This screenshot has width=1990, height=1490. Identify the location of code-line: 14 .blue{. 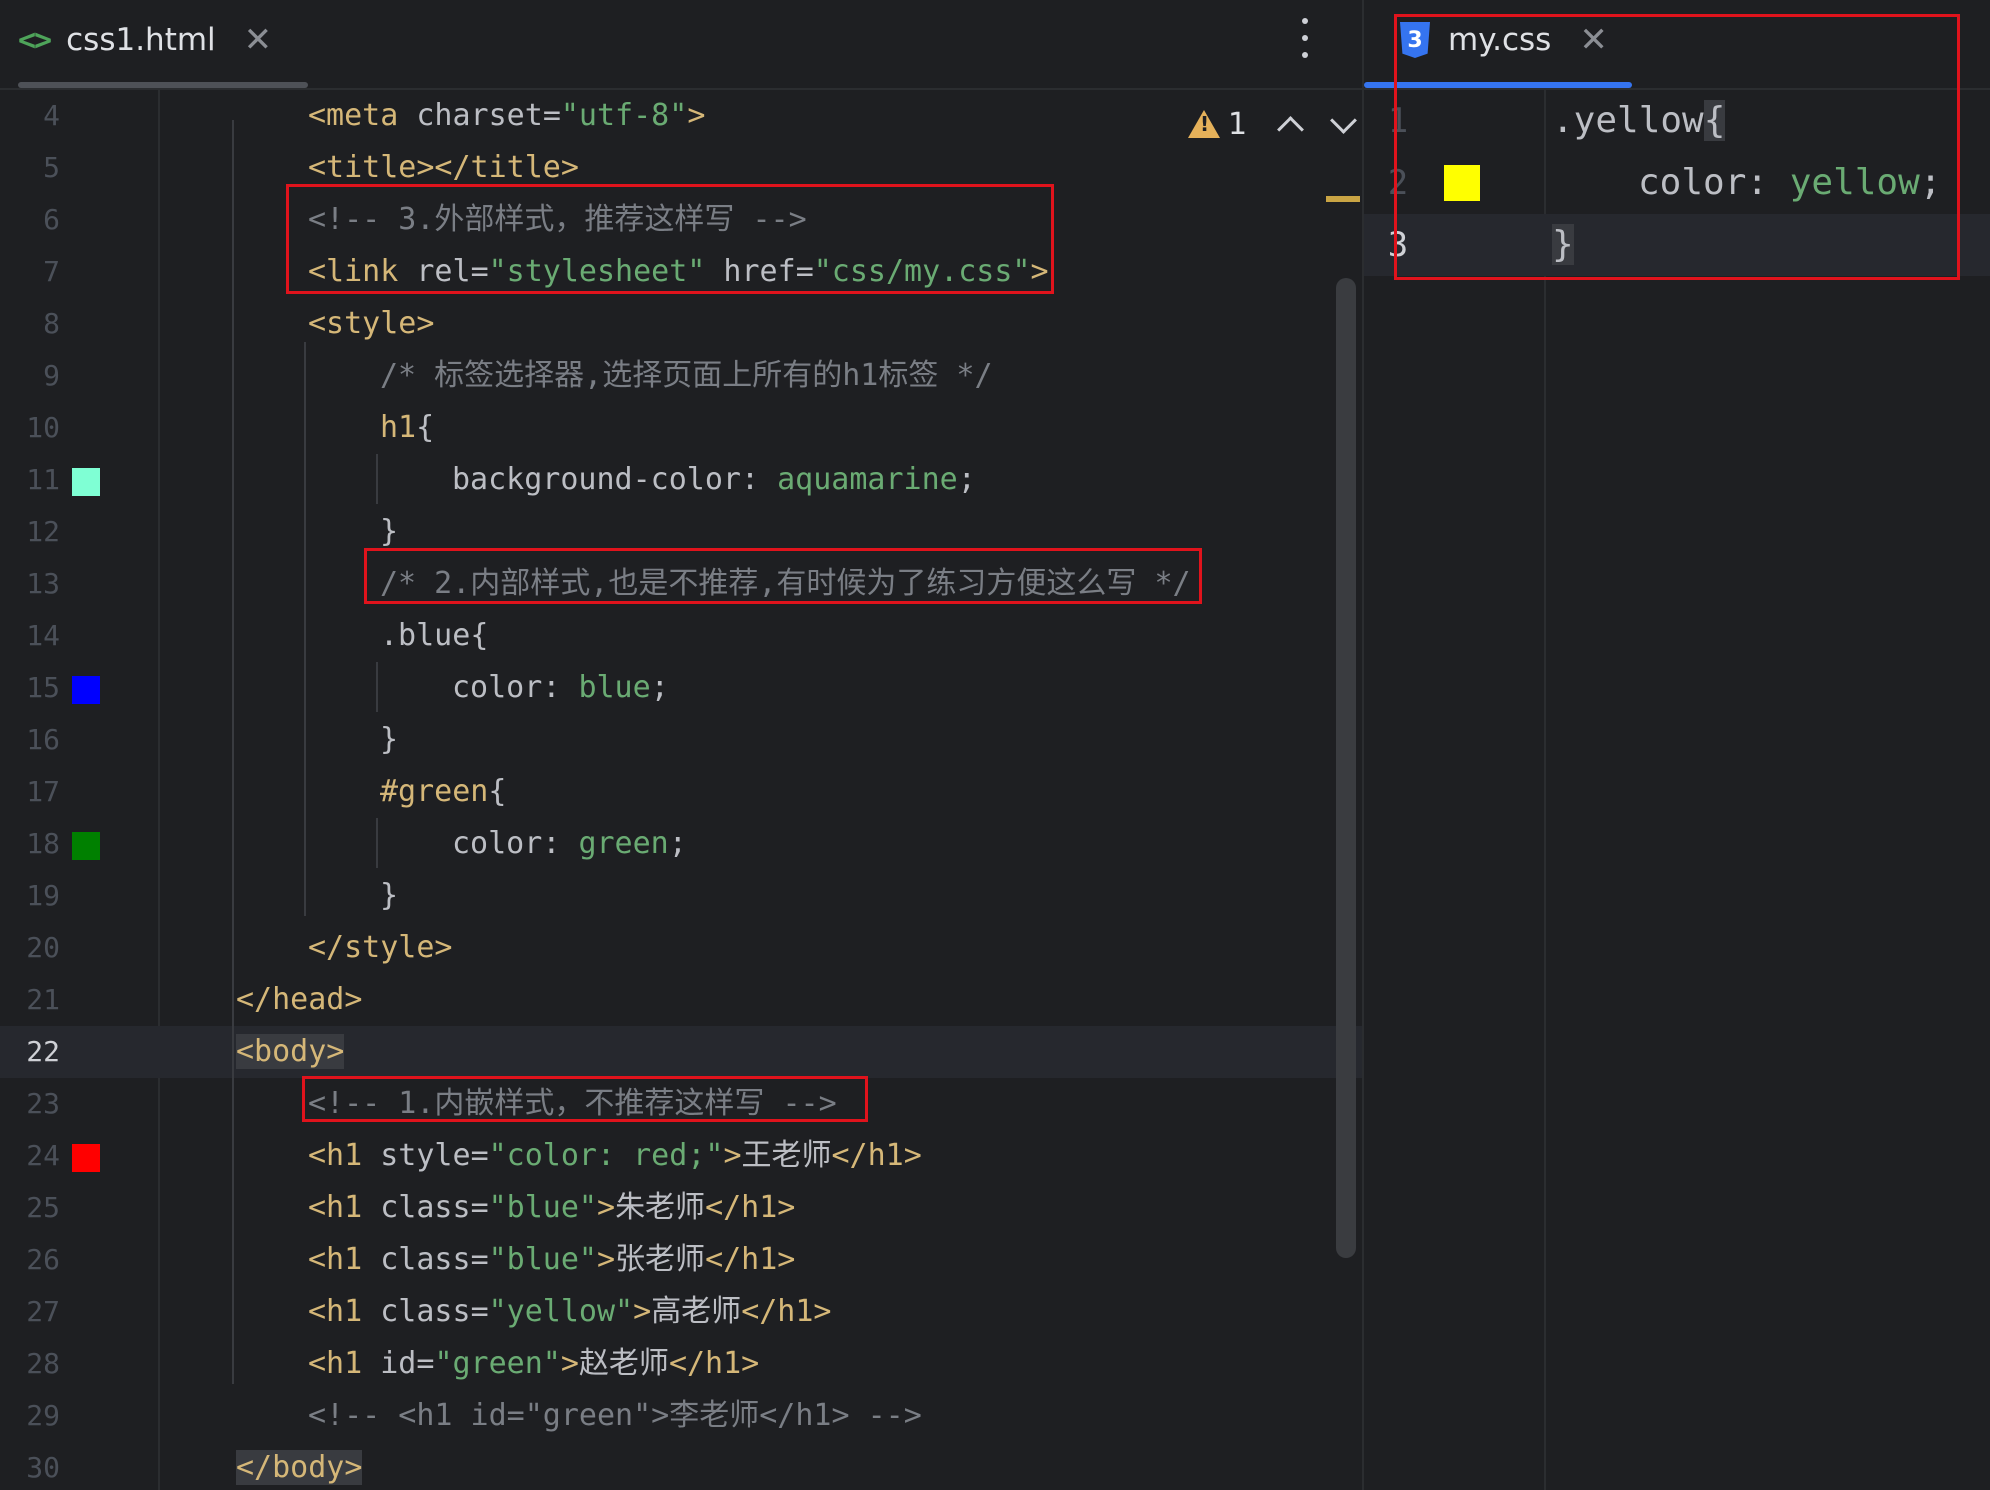
(681, 636).